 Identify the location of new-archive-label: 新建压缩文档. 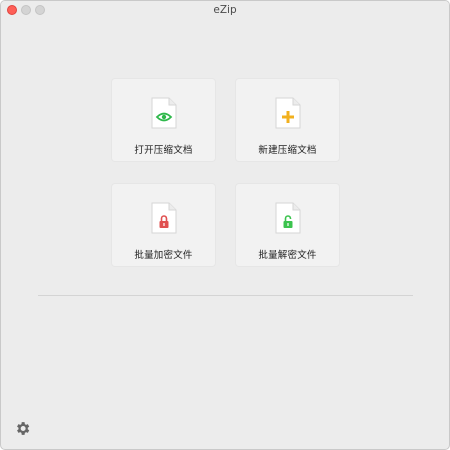
(287, 150).